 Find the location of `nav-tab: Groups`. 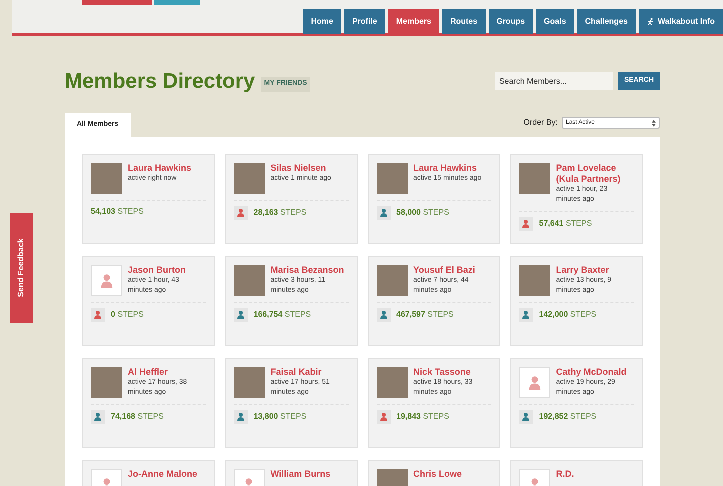

nav-tab: Groups is located at coordinates (511, 21).